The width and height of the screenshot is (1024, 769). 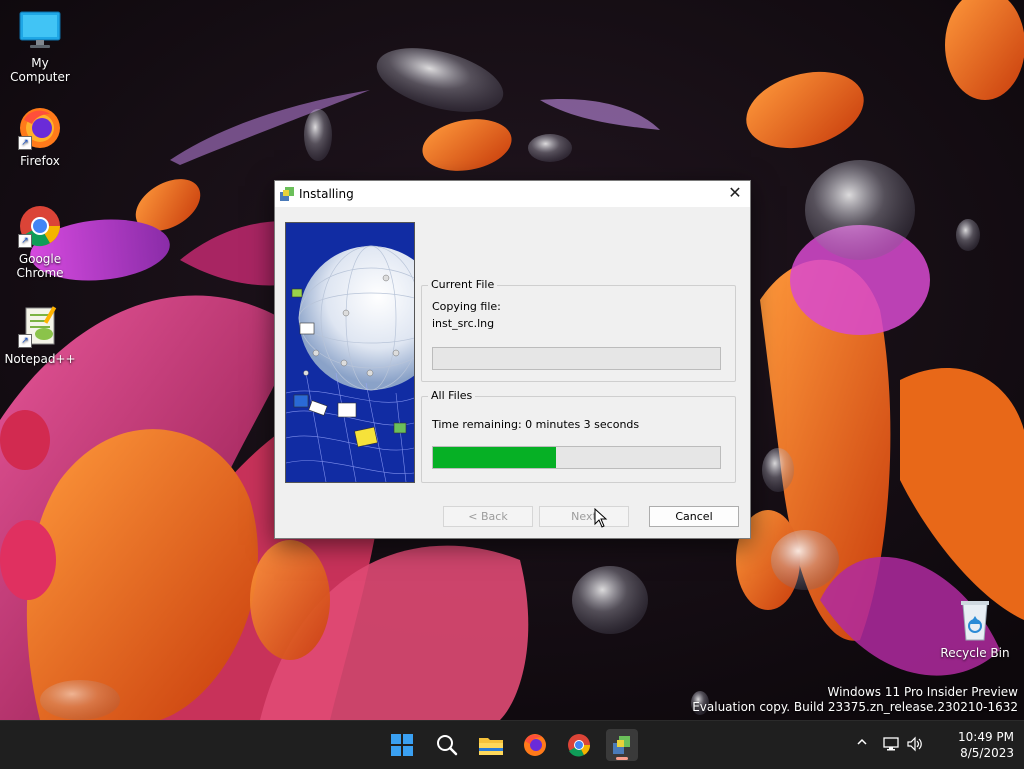 I want to click on notepadpp-icon: ↗, so click(x=40, y=326).